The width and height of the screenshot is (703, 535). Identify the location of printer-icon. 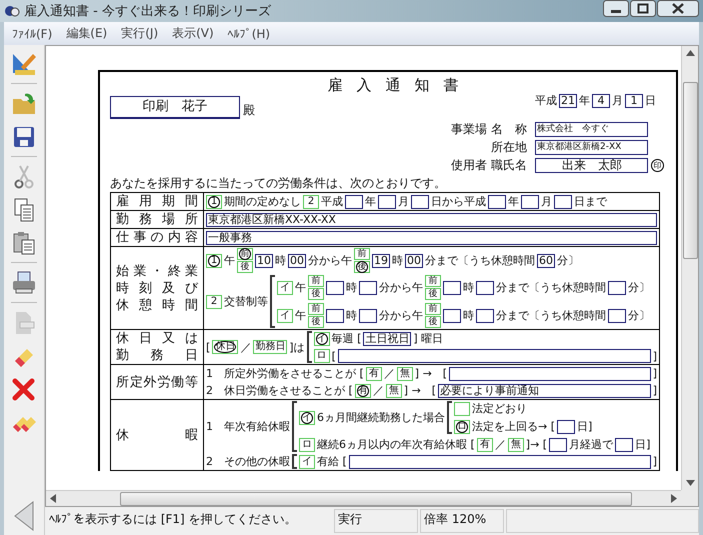
(24, 286).